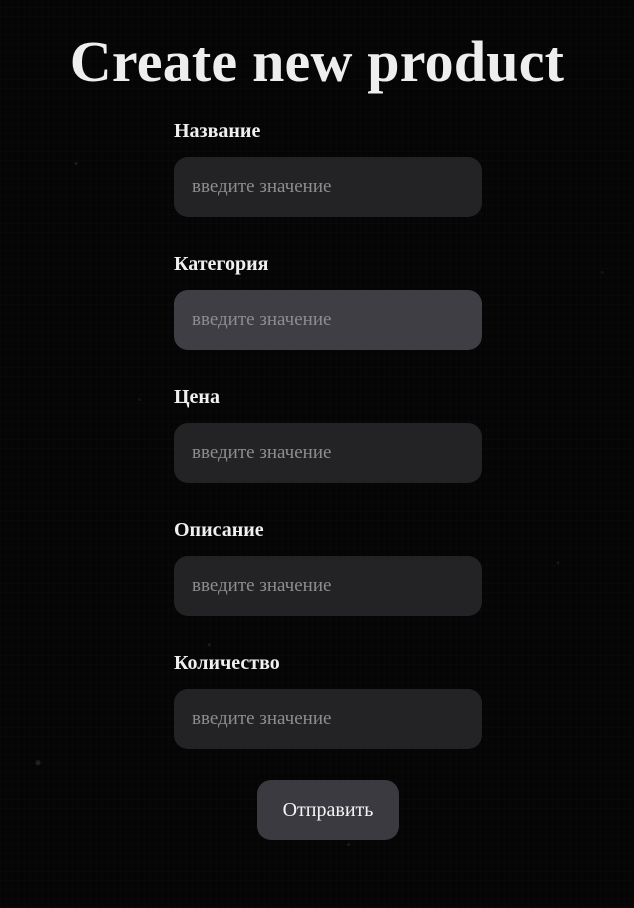 The width and height of the screenshot is (634, 908). I want to click on field-category: Категория, so click(328, 316).